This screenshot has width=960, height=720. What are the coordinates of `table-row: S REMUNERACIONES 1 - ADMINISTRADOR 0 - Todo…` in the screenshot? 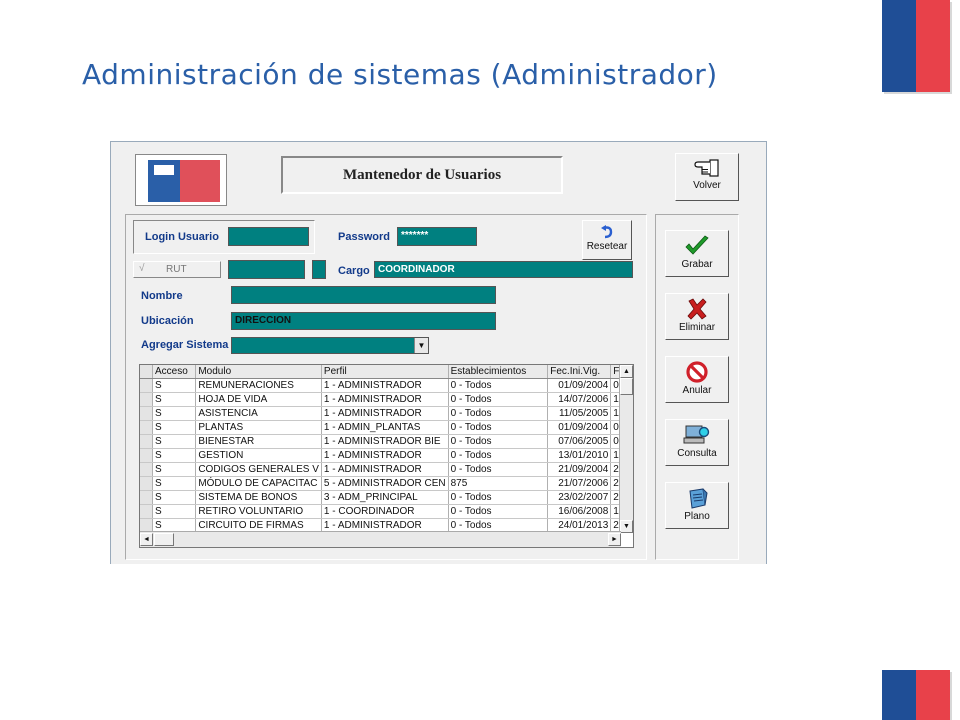 It's located at (386, 385).